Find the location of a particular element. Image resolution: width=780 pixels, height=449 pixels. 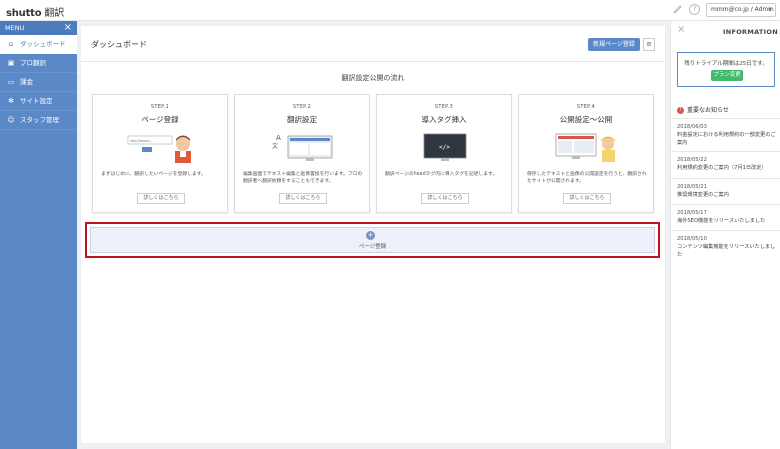

notice-heading: ! 重要なお知らせ is located at coordinates (703, 109).